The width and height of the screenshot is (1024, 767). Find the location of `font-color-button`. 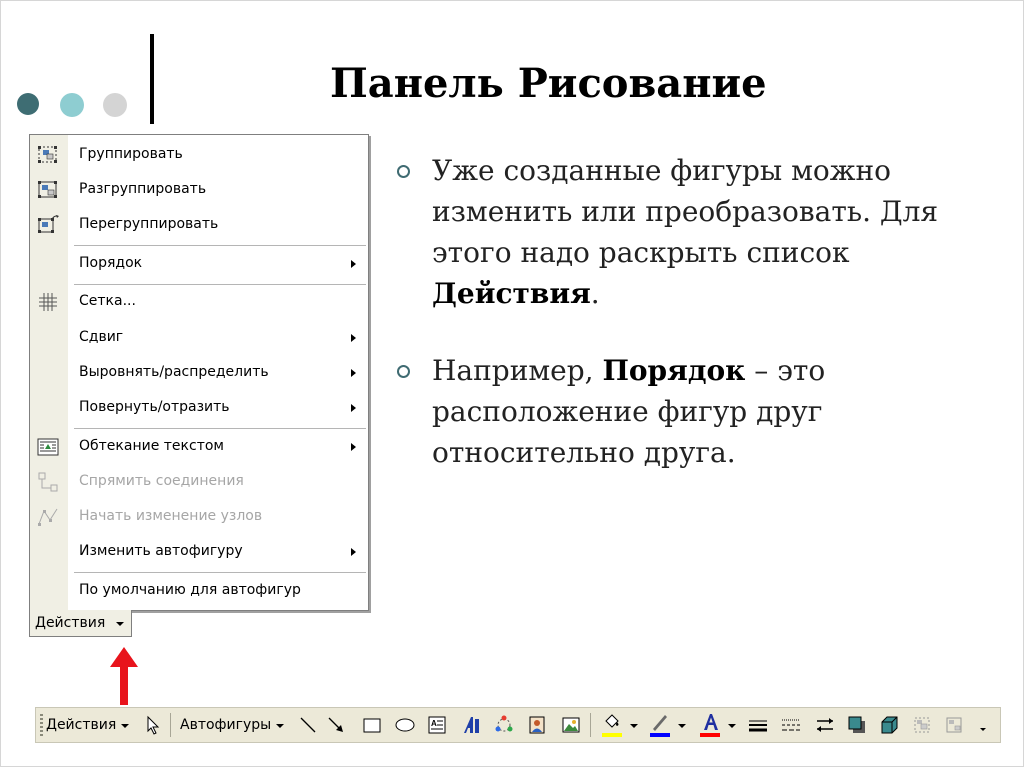

font-color-button is located at coordinates (720, 725).